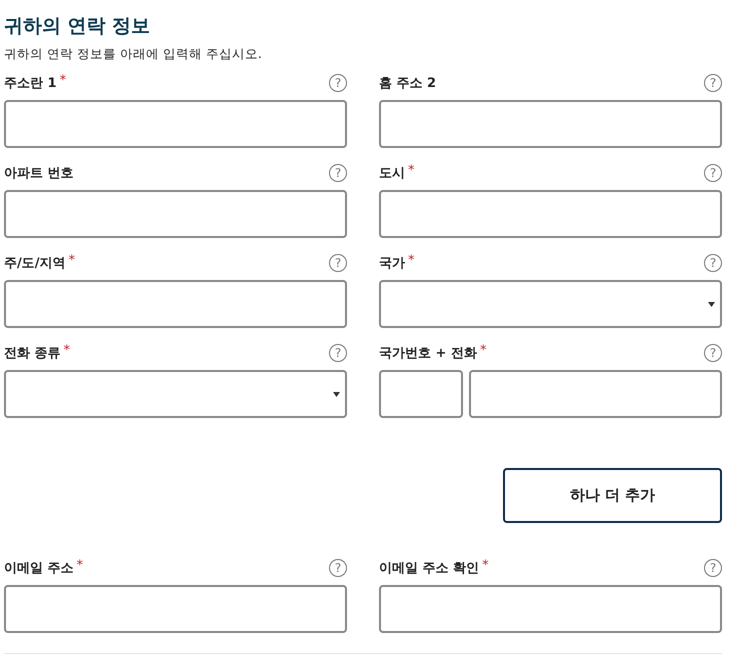 The height and width of the screenshot is (658, 748). I want to click on field-label: 전화 종류, so click(32, 354).